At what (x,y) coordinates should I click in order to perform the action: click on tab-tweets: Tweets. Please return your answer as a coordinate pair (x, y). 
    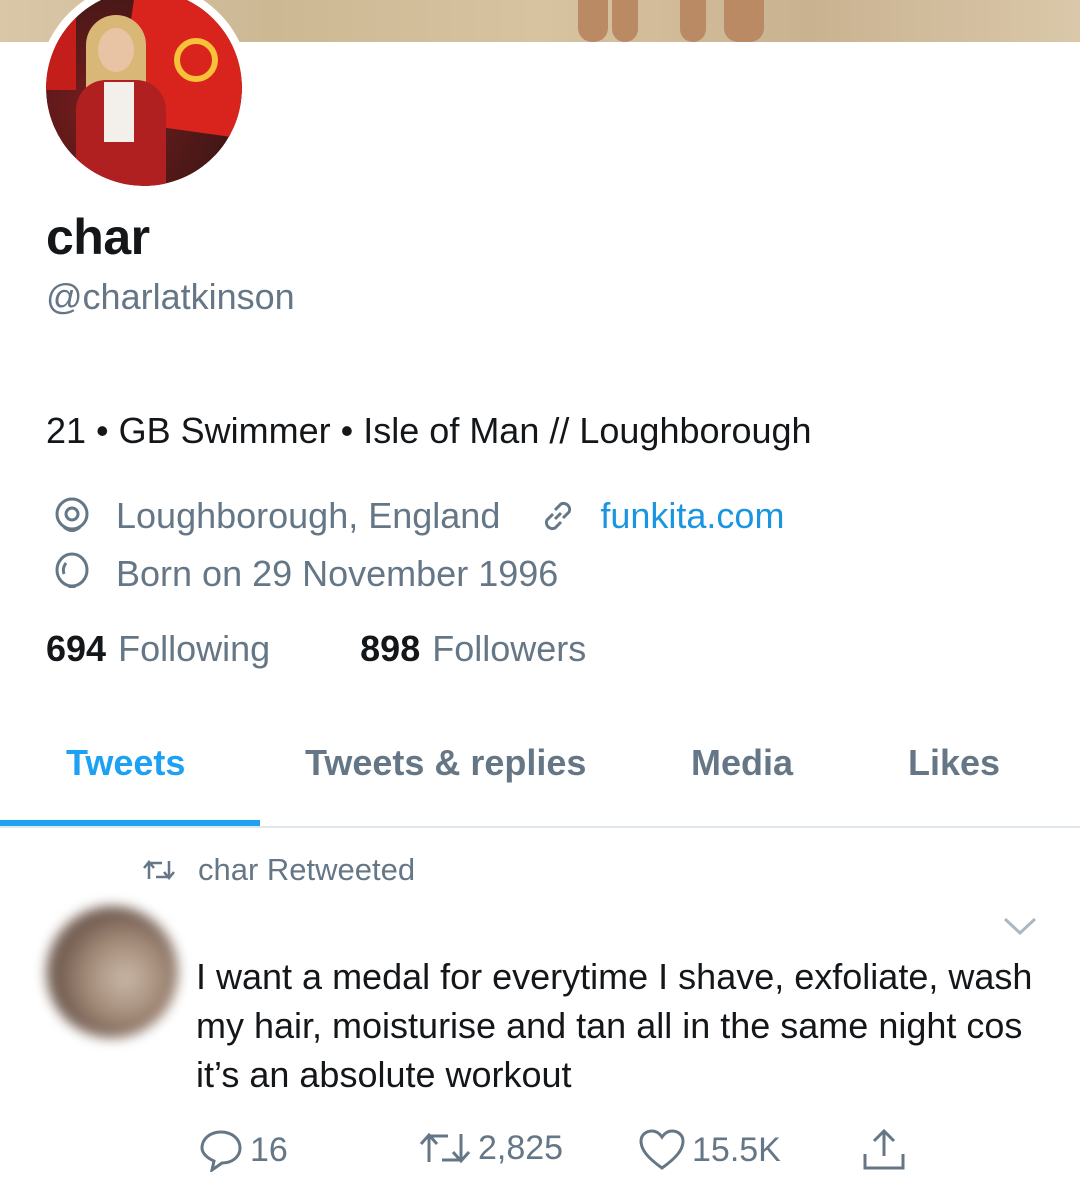
    Looking at the image, I should click on (125, 763).